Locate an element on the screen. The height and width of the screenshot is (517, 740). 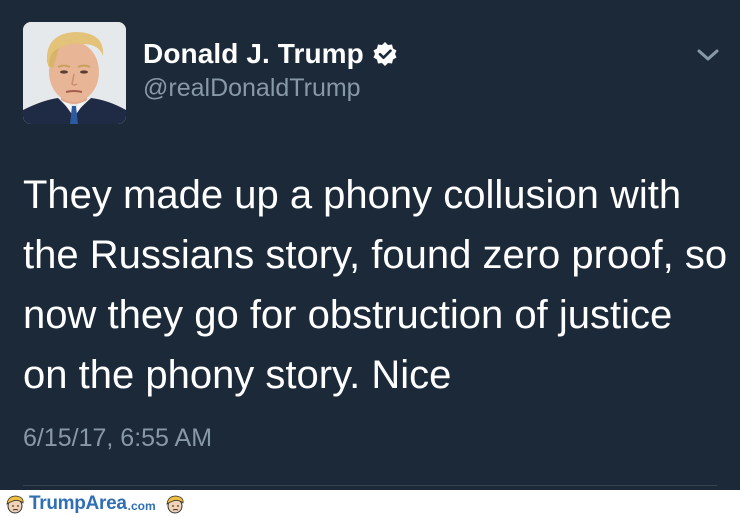
tweet-text-line: on the phony story. Nice is located at coordinates (237, 375).